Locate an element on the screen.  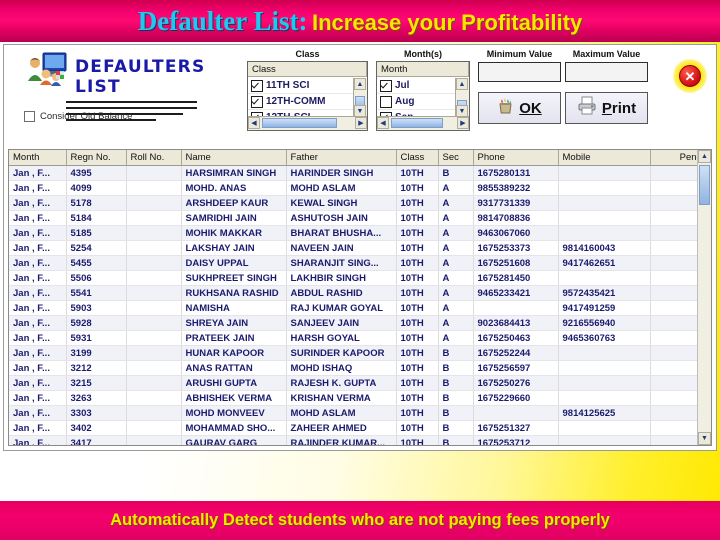
col-month: Month is located at coordinates (38, 158).